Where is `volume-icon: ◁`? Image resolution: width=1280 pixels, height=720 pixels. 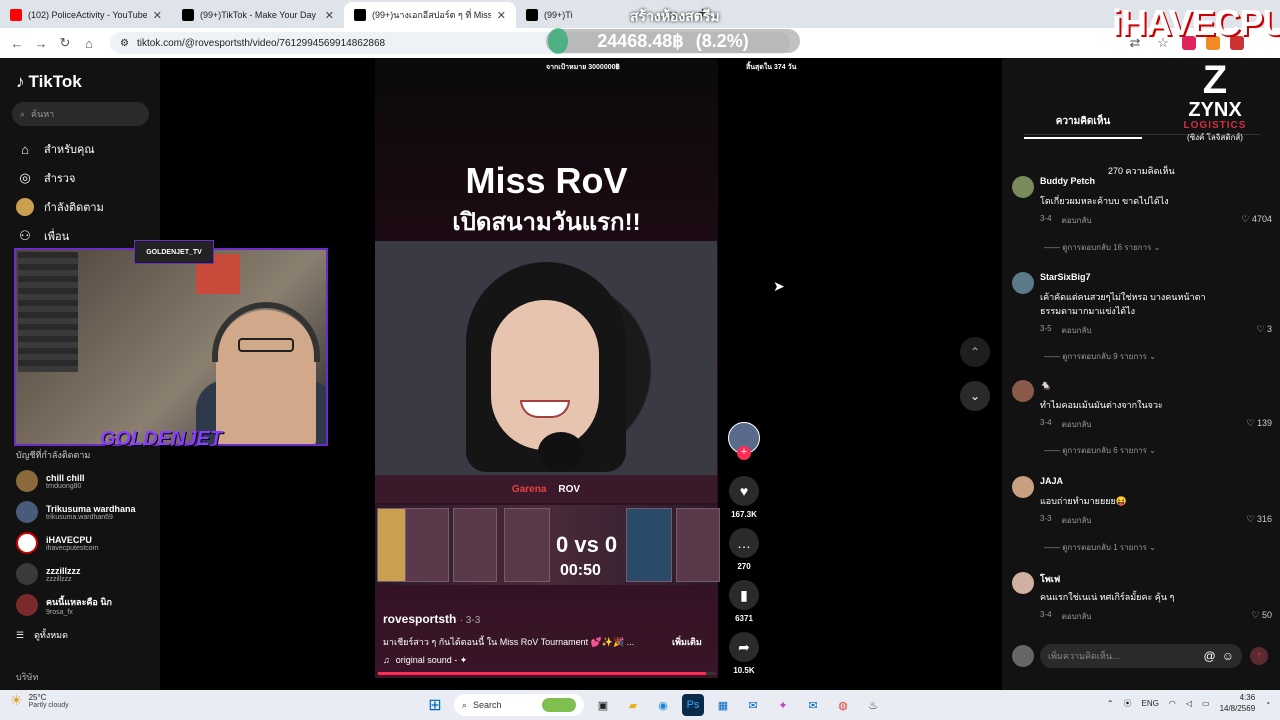 volume-icon: ◁ is located at coordinates (1189, 703).